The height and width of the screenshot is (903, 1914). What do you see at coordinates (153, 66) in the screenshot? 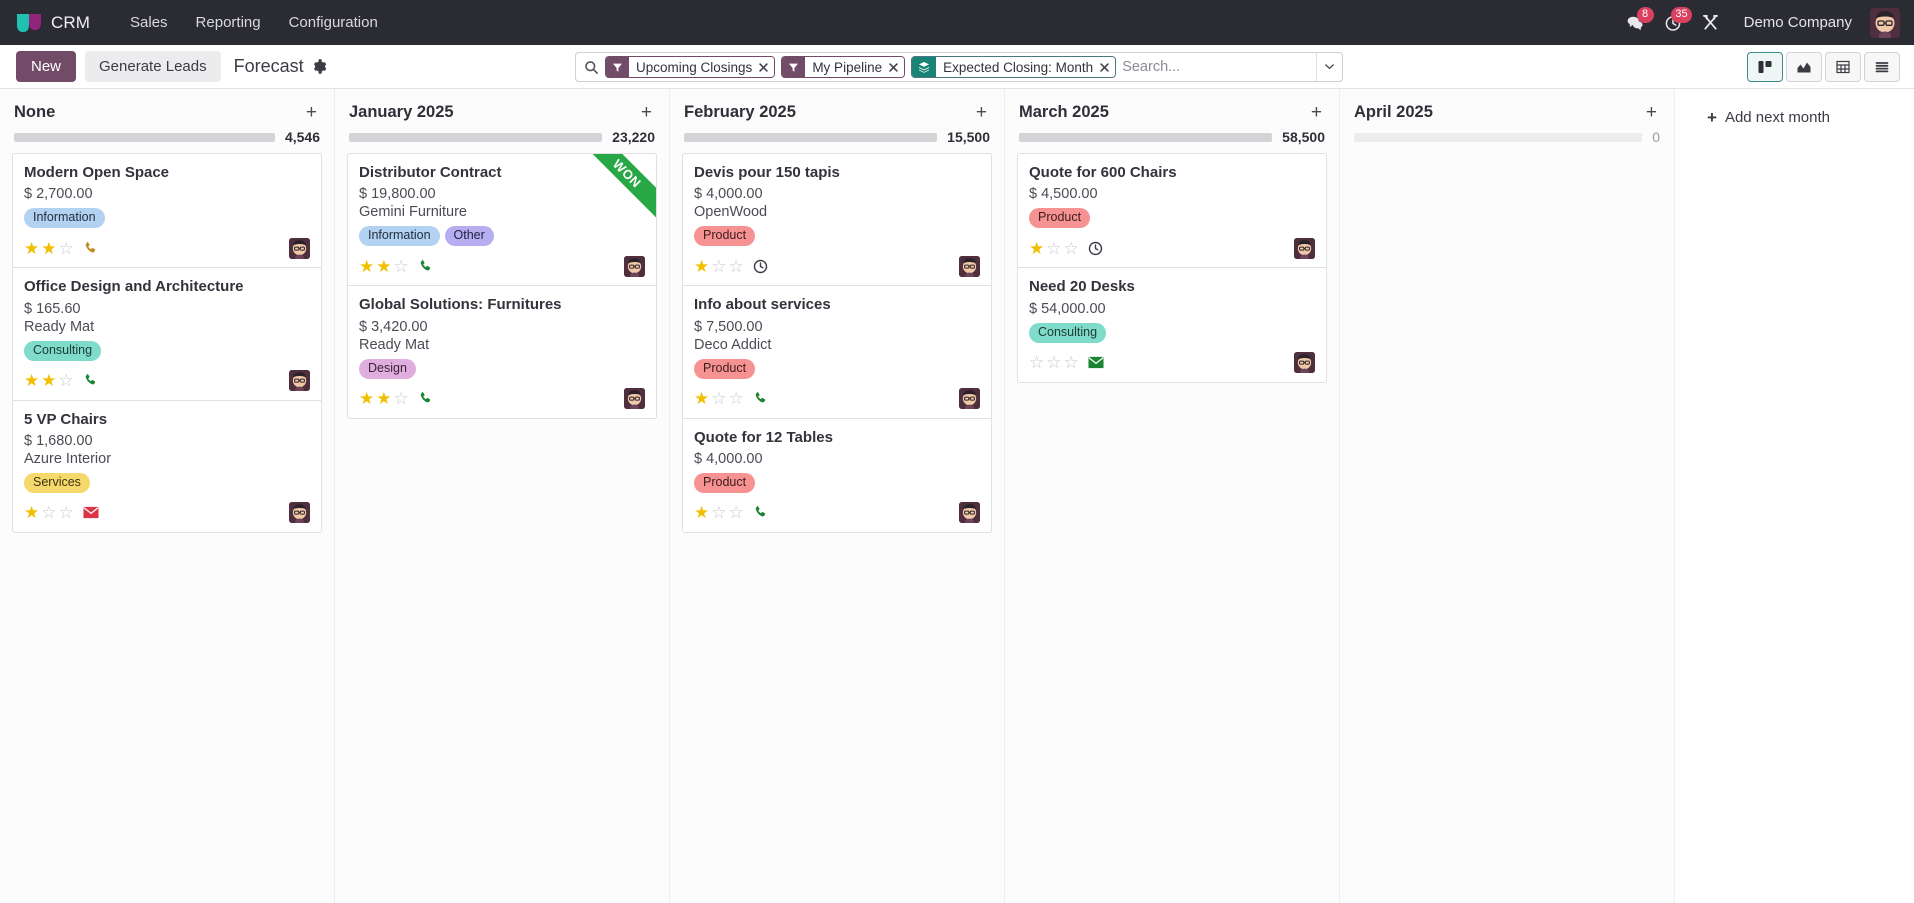
I see `generate-leads-button: Generate Leads` at bounding box center [153, 66].